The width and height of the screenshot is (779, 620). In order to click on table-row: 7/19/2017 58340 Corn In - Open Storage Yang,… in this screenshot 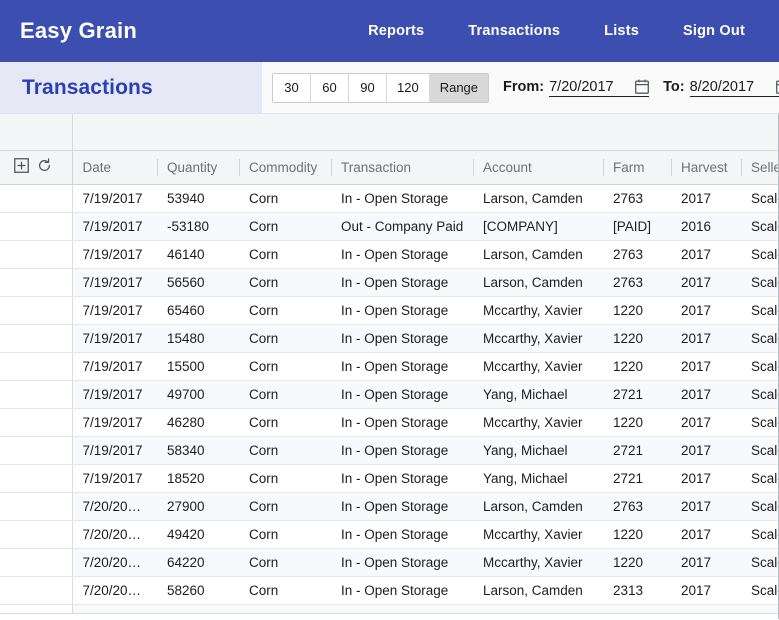, I will do `click(389, 450)`.